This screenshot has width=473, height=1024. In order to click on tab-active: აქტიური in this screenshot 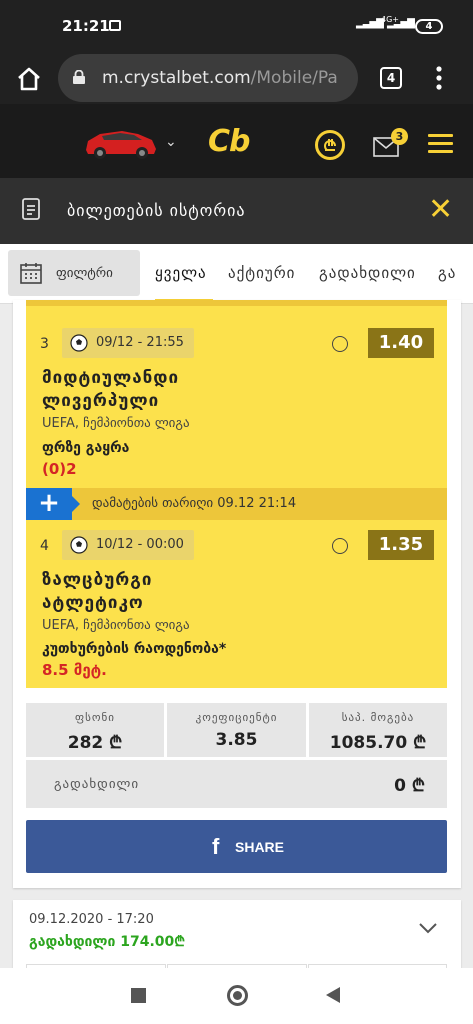, I will do `click(261, 273)`.